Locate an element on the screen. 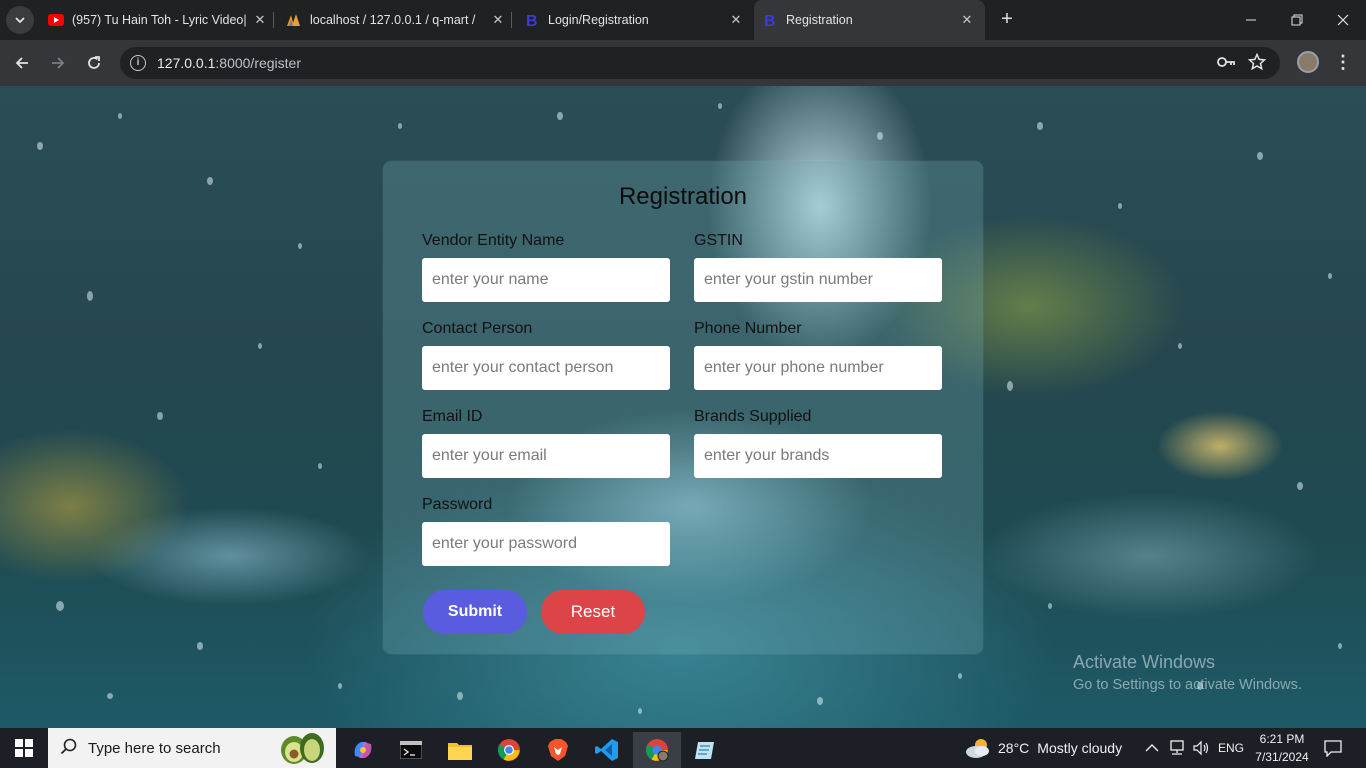 The width and height of the screenshot is (1366, 768). email-field: Email ID is located at coordinates (546, 443).